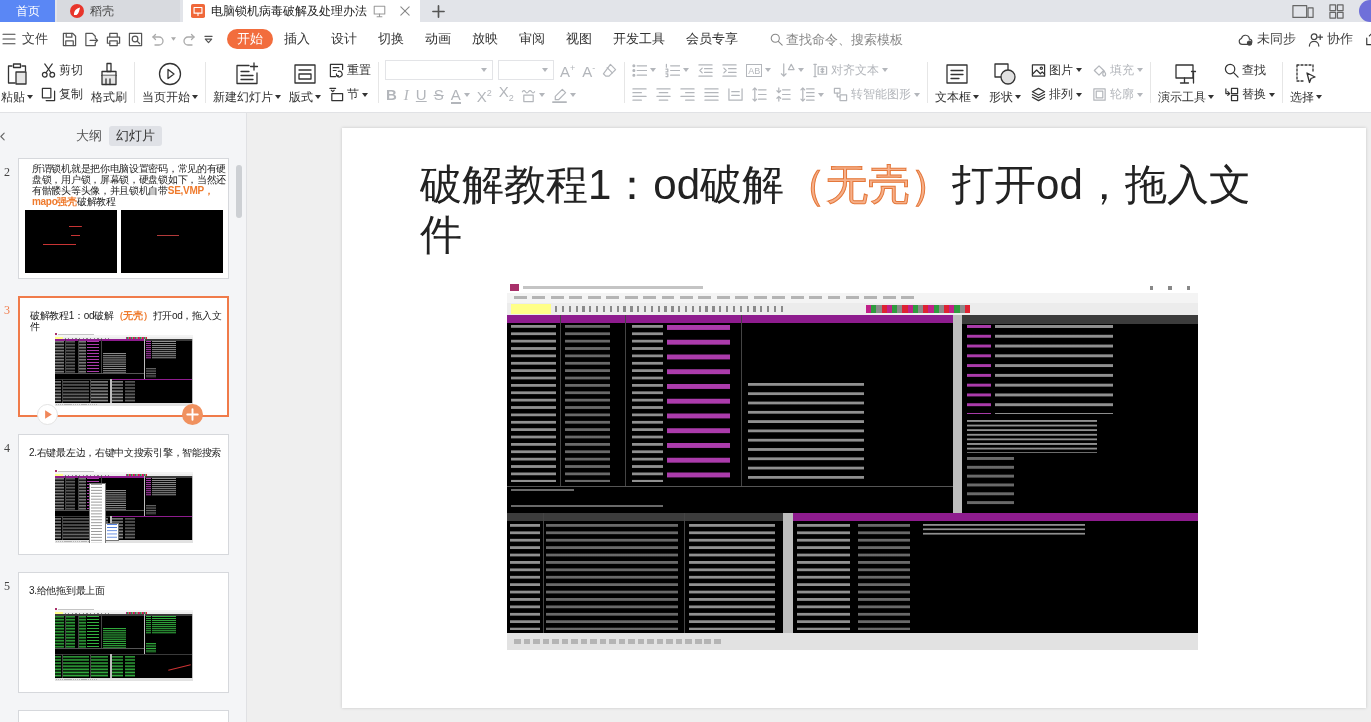 Image resolution: width=1371 pixels, height=722 pixels. I want to click on text-box-icon, so click(957, 73).